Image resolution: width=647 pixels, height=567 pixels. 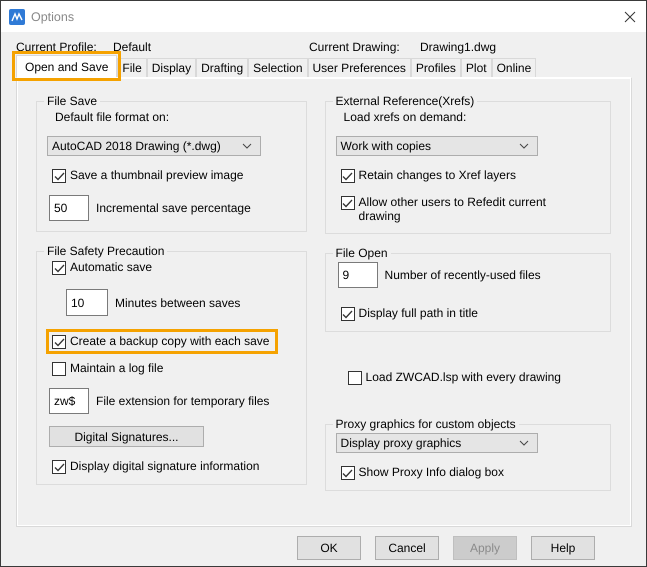 What do you see at coordinates (409, 313) in the screenshot?
I see `checkbox: Display full path in title` at bounding box center [409, 313].